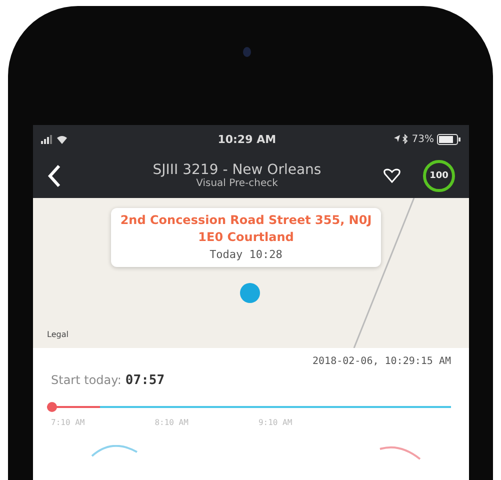 The width and height of the screenshot is (501, 480). I want to click on heart-icon, so click(392, 176).